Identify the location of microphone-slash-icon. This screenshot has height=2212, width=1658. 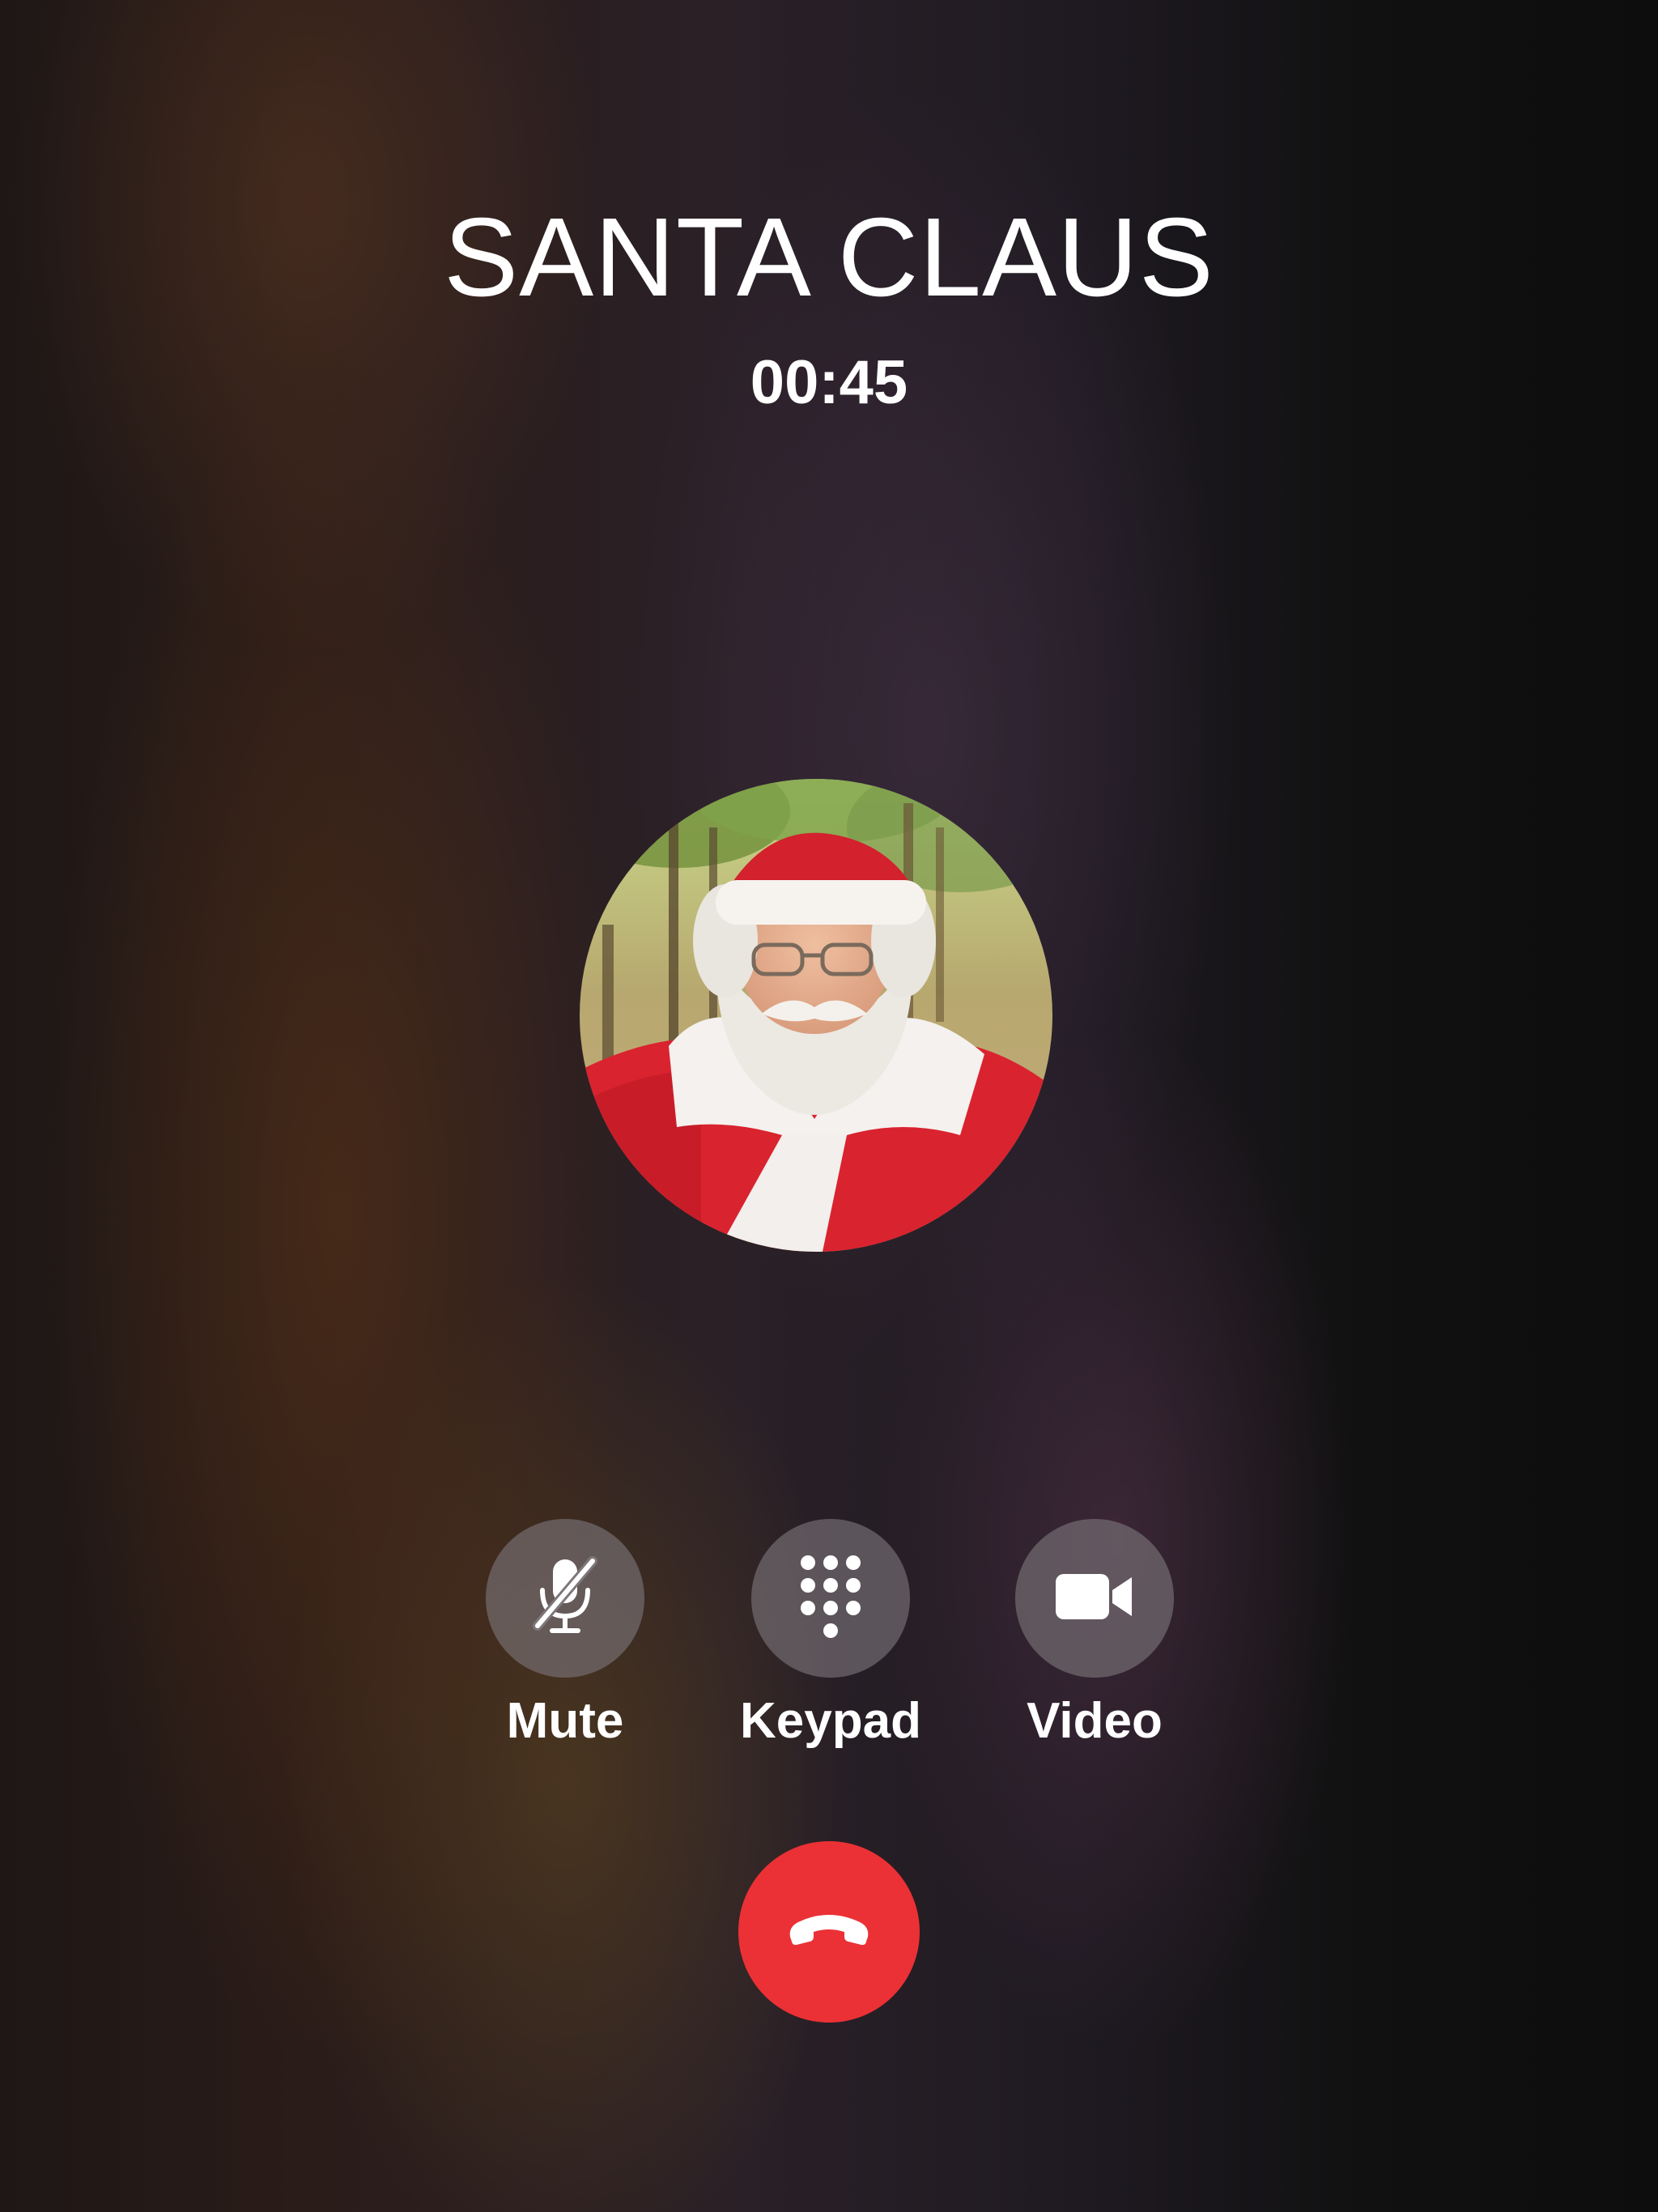
(565, 1599).